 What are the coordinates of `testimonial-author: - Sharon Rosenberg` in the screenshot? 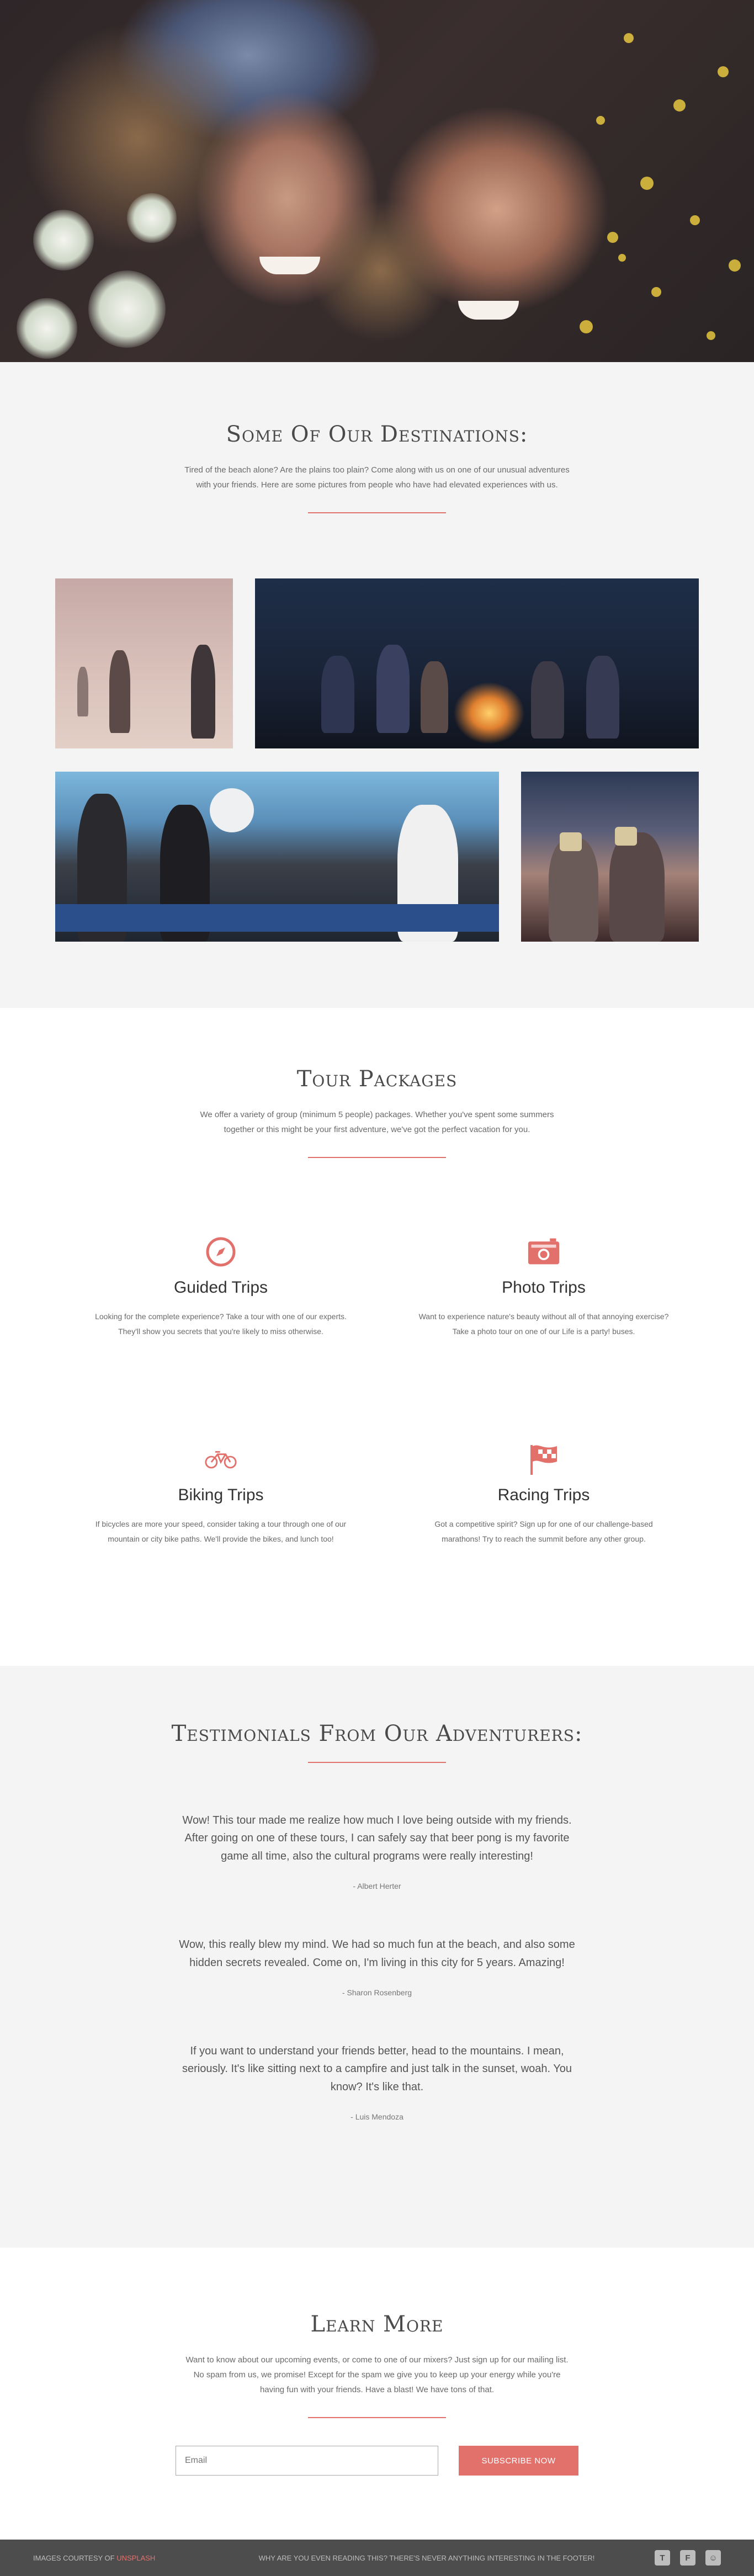 It's located at (377, 1992).